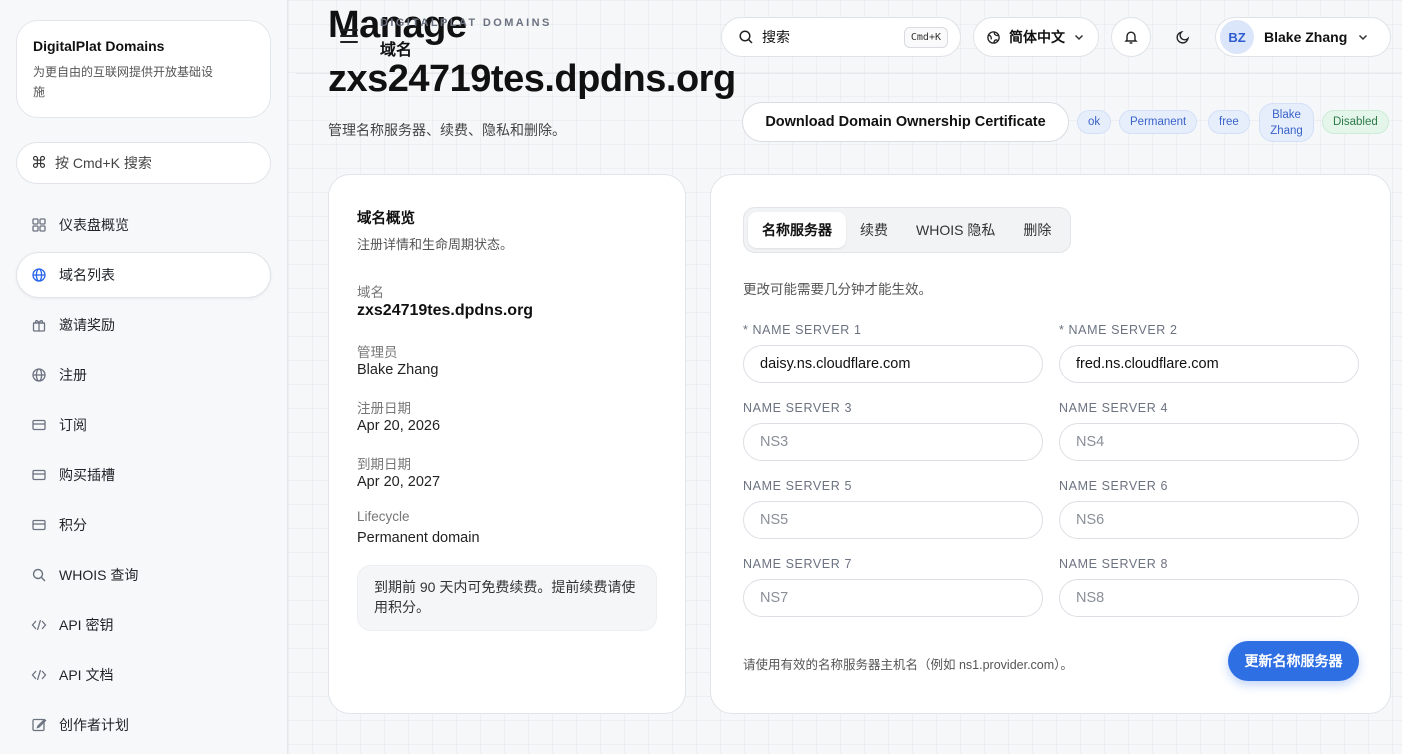  Describe the element at coordinates (797, 230) in the screenshot. I see `tab-nameservers: 名称服务器` at that location.